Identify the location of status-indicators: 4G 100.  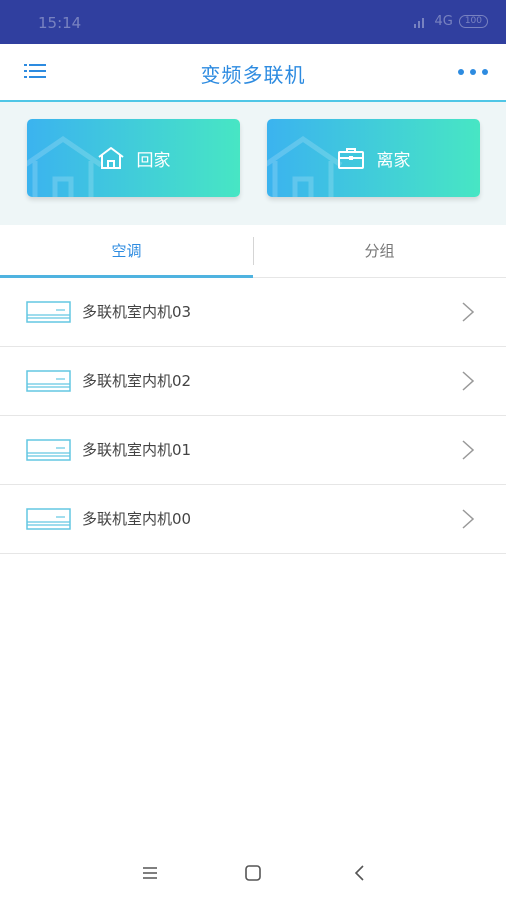
(451, 21).